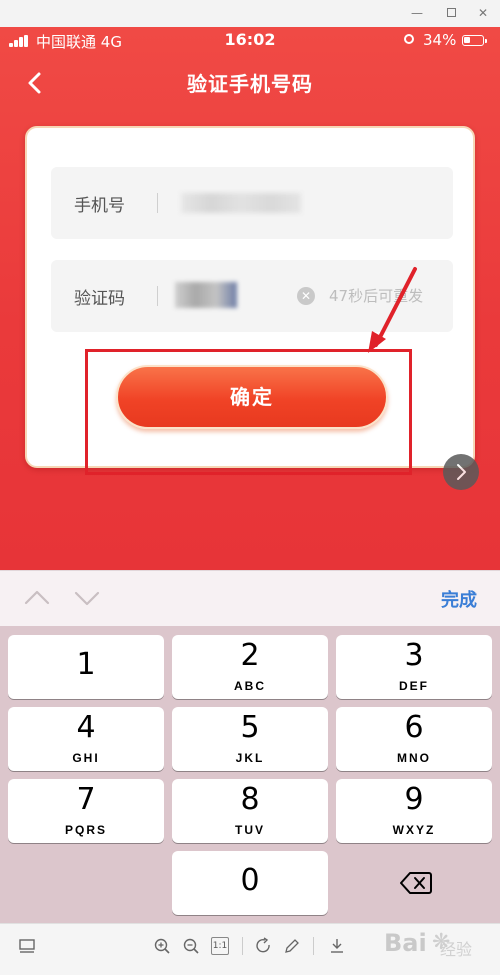 The height and width of the screenshot is (975, 500). Describe the element at coordinates (414, 830) in the screenshot. I see `key-letters: WXYZ` at that location.